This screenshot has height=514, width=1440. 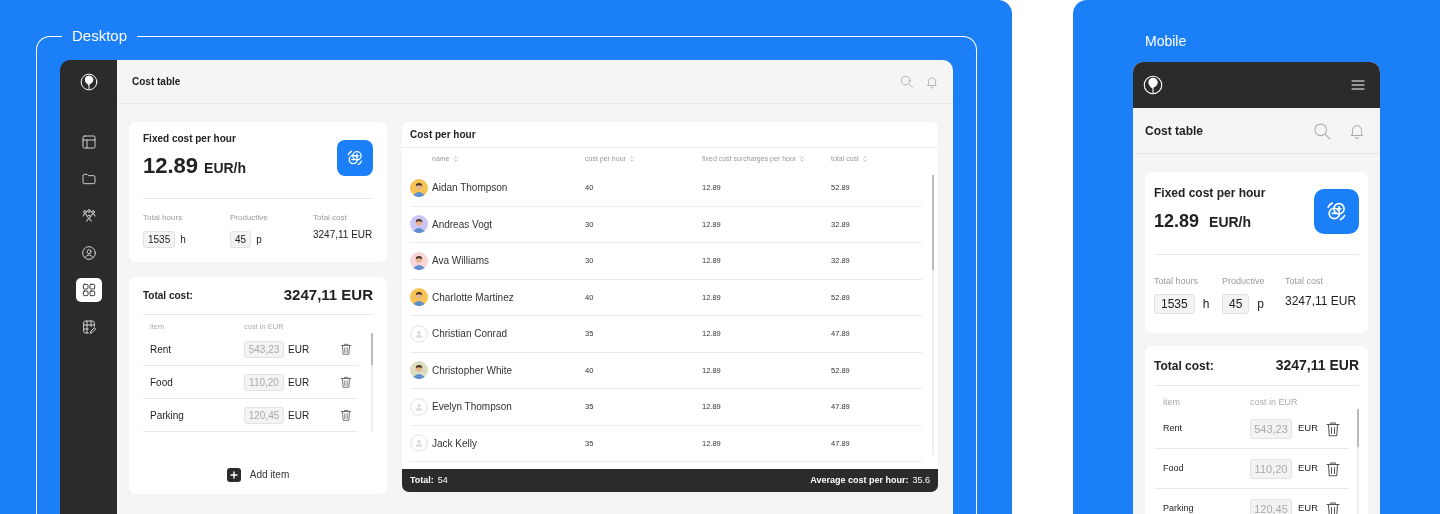 What do you see at coordinates (1172, 403) in the screenshot?
I see `column-label: item` at bounding box center [1172, 403].